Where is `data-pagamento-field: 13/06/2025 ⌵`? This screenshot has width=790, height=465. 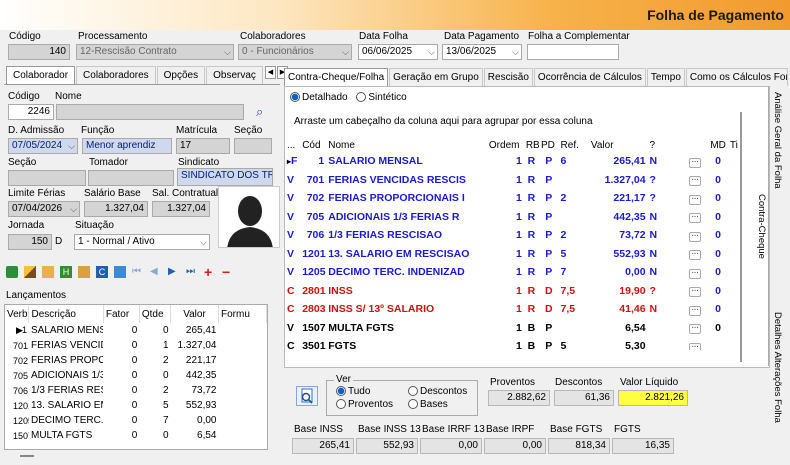
data-pagamento-field: 13/06/2025 ⌵ is located at coordinates (482, 52).